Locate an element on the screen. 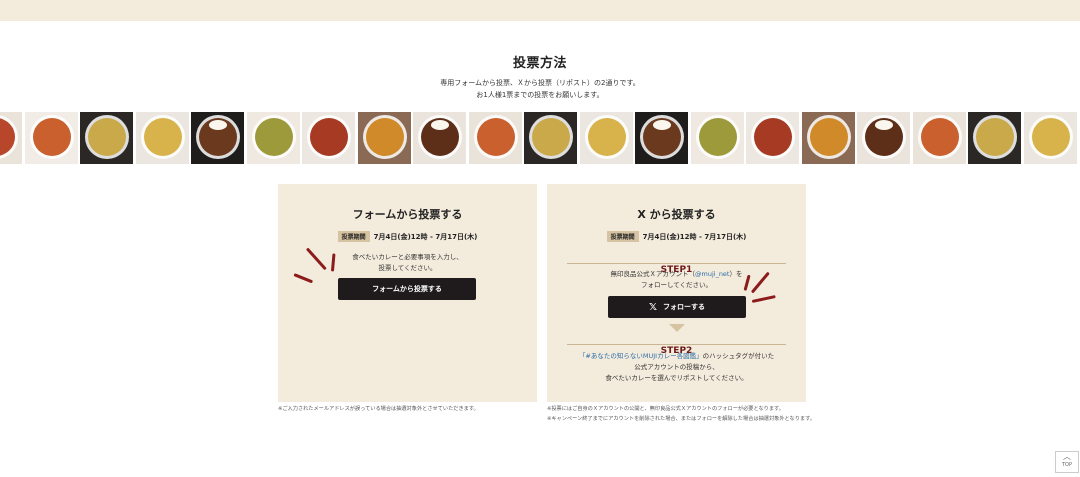 The image size is (1080, 477). top-banner-band is located at coordinates (540, 10).